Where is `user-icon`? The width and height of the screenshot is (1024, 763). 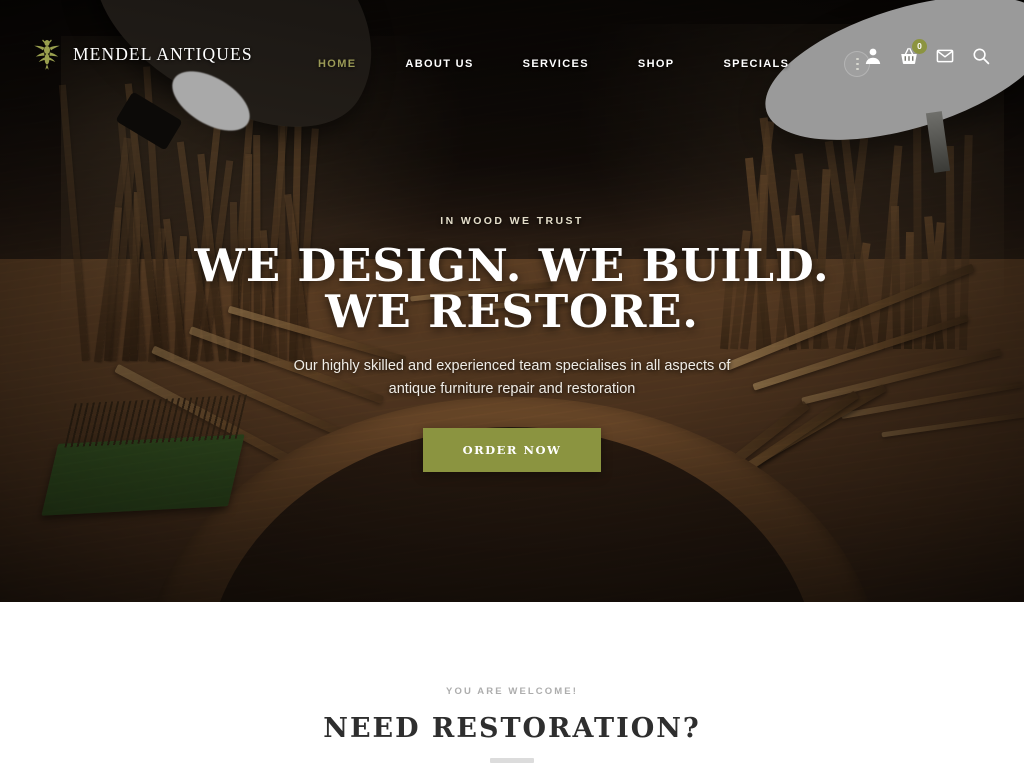 user-icon is located at coordinates (873, 56).